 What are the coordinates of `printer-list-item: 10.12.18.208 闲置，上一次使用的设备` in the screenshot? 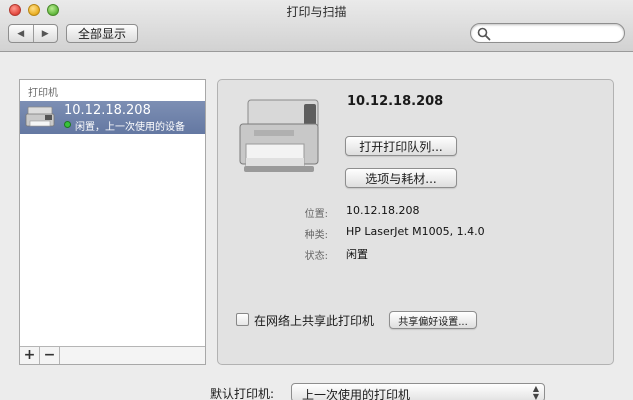 It's located at (112, 117).